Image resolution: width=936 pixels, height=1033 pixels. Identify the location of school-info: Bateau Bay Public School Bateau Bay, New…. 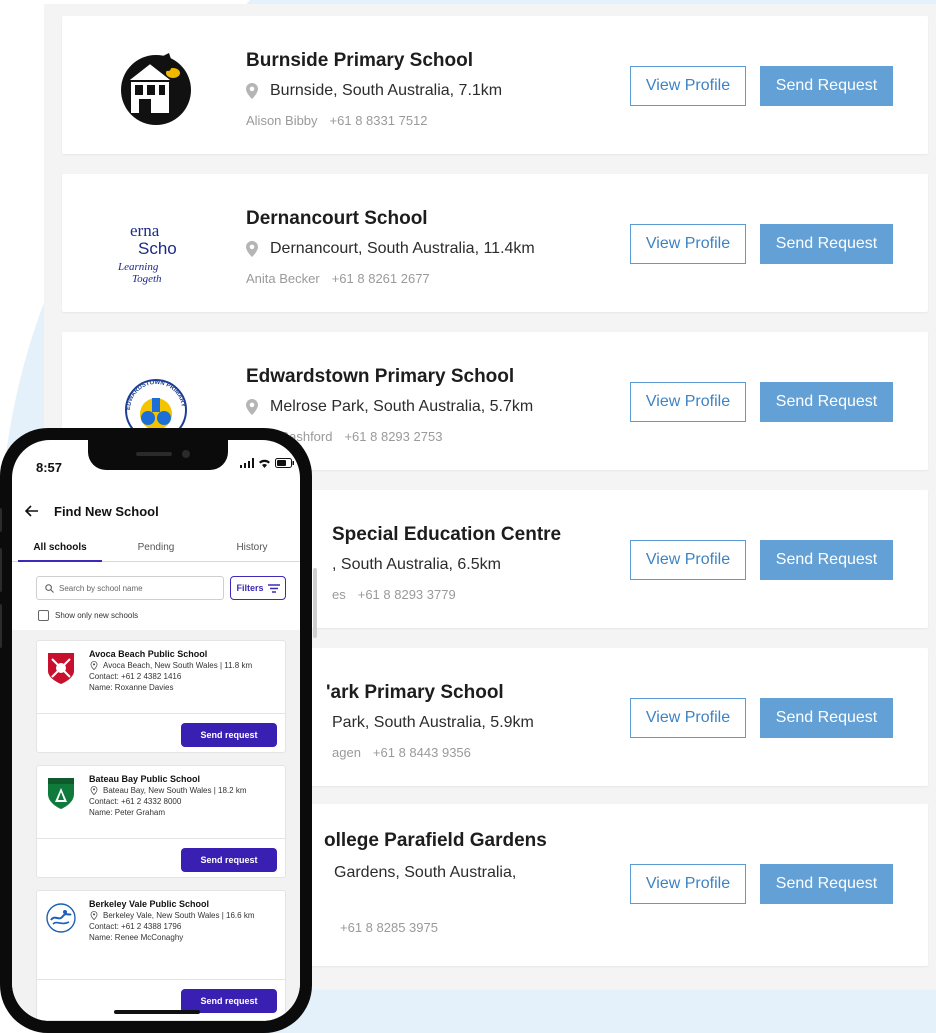
(185, 796).